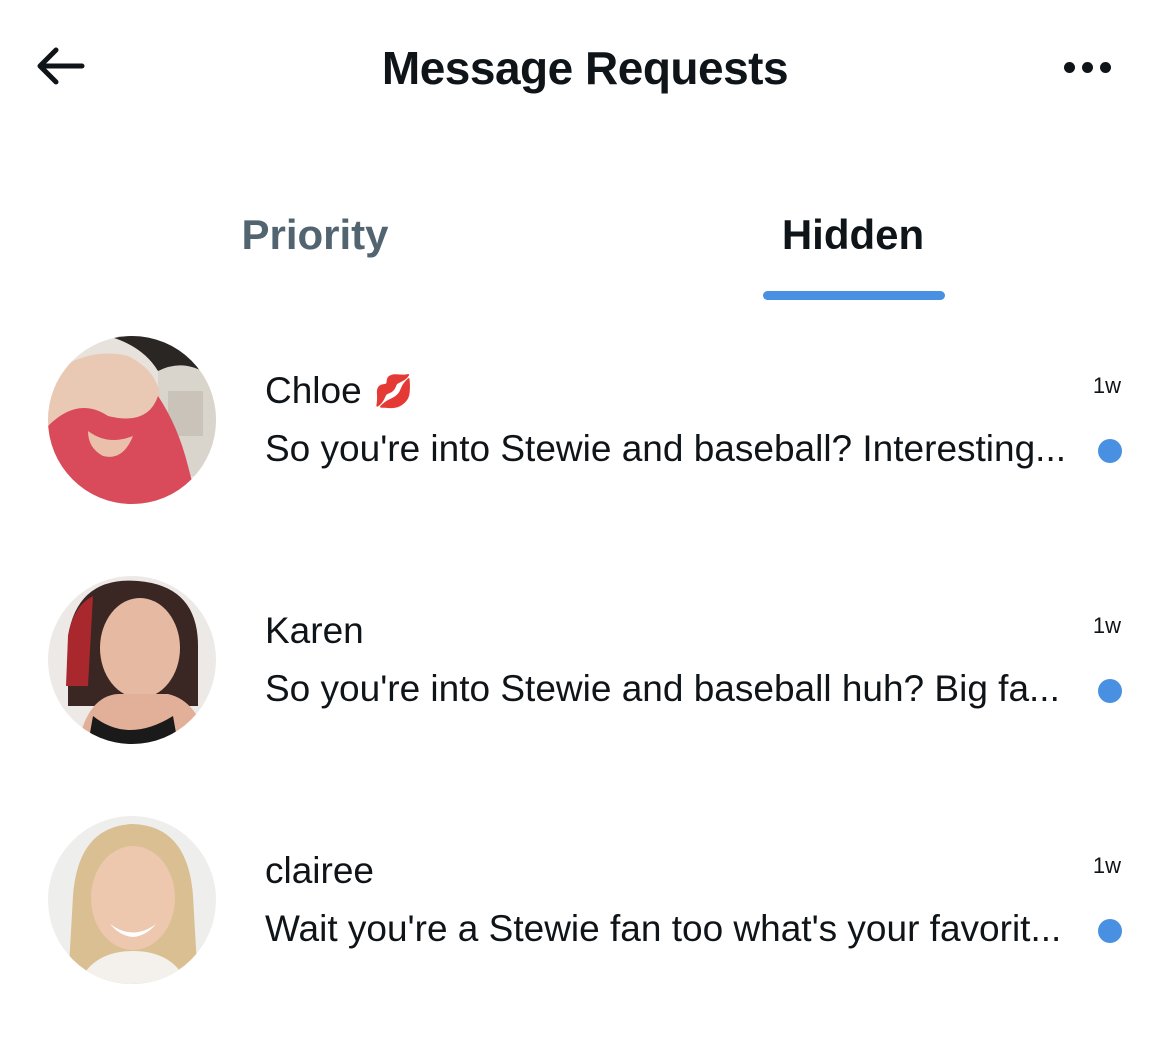 Image resolution: width=1170 pixels, height=1050 pixels. I want to click on more-options-button, so click(1087, 67).